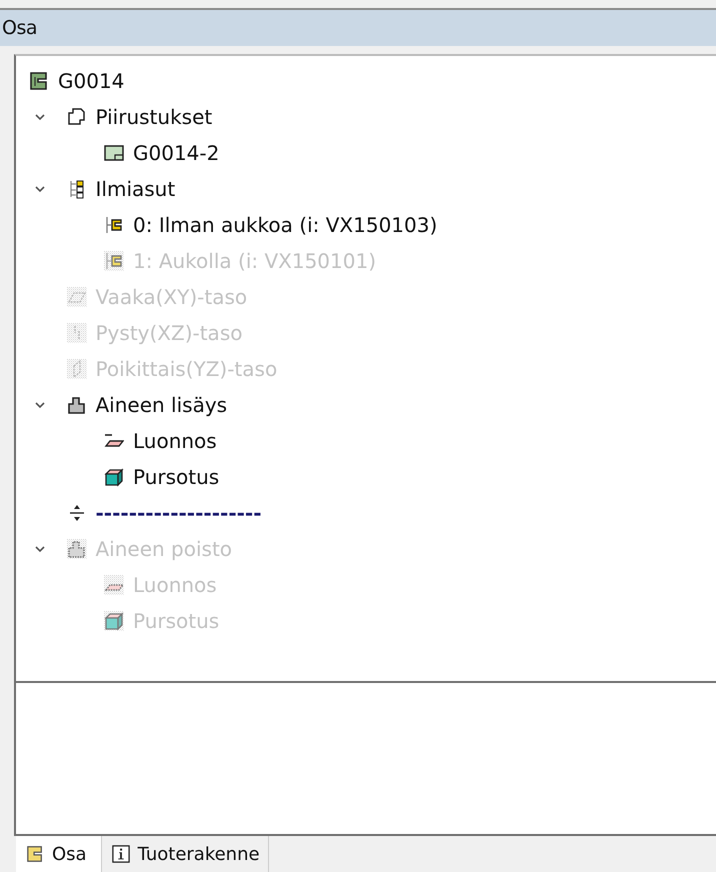  What do you see at coordinates (285, 225) in the screenshot?
I see `tree-item: 0: Ilman aukkoa (i: VX150103)` at bounding box center [285, 225].